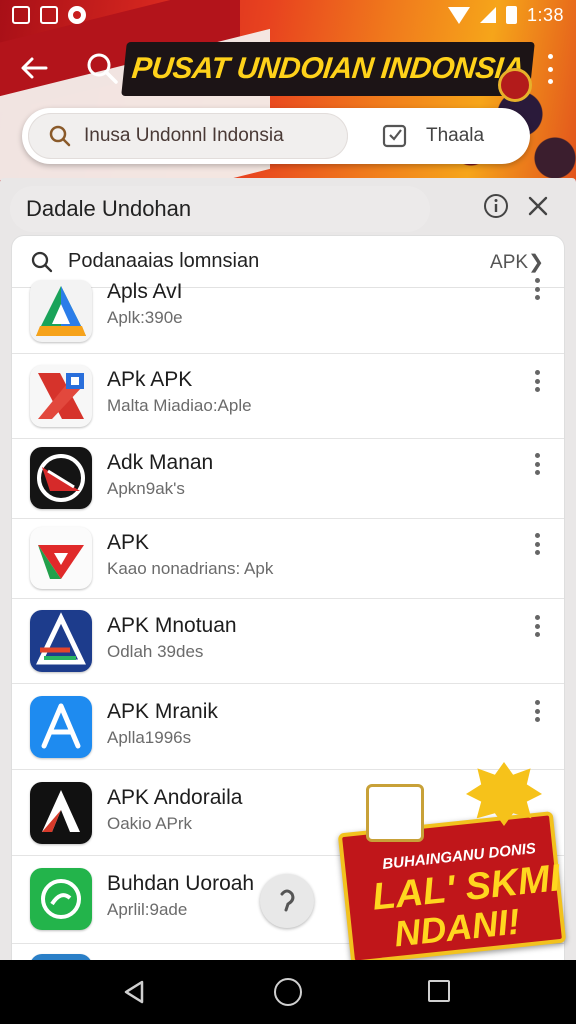 This screenshot has width=576, height=1024. I want to click on app-subtitle: Malta Miadiao:Aple, so click(179, 405).